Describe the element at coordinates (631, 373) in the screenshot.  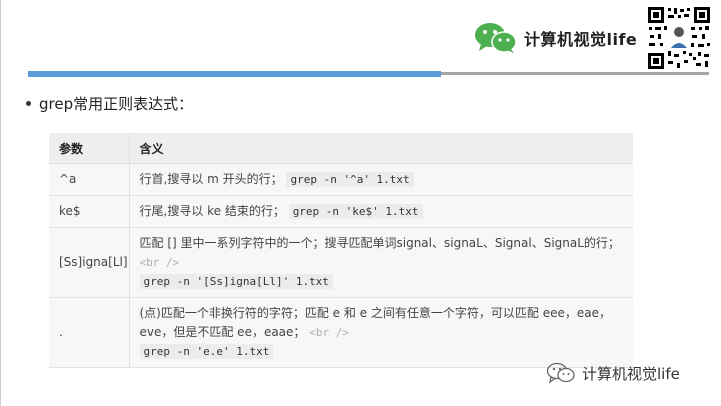
I see `brand-name-bottom: 计算机视觉life` at that location.